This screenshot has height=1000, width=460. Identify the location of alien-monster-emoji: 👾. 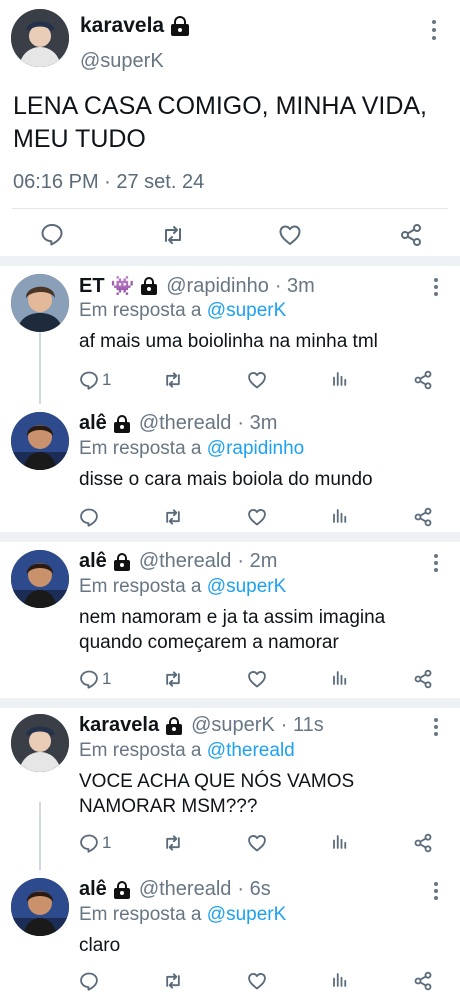
(122, 286).